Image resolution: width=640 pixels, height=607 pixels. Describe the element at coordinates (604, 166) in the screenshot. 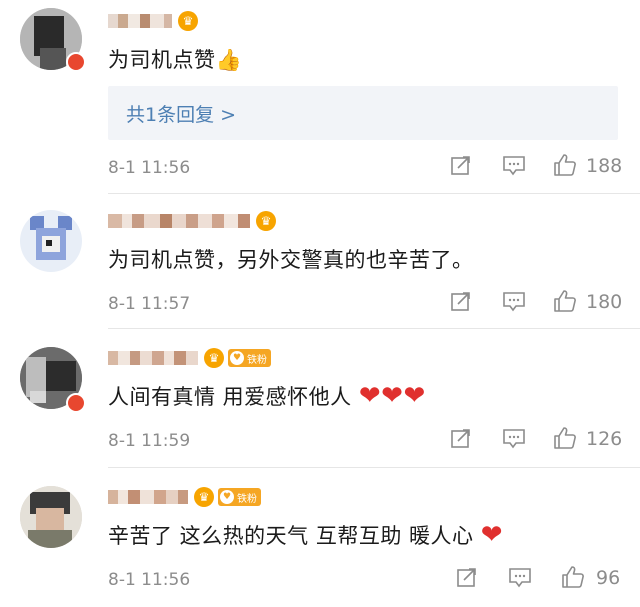

I see `like-count: 188` at that location.